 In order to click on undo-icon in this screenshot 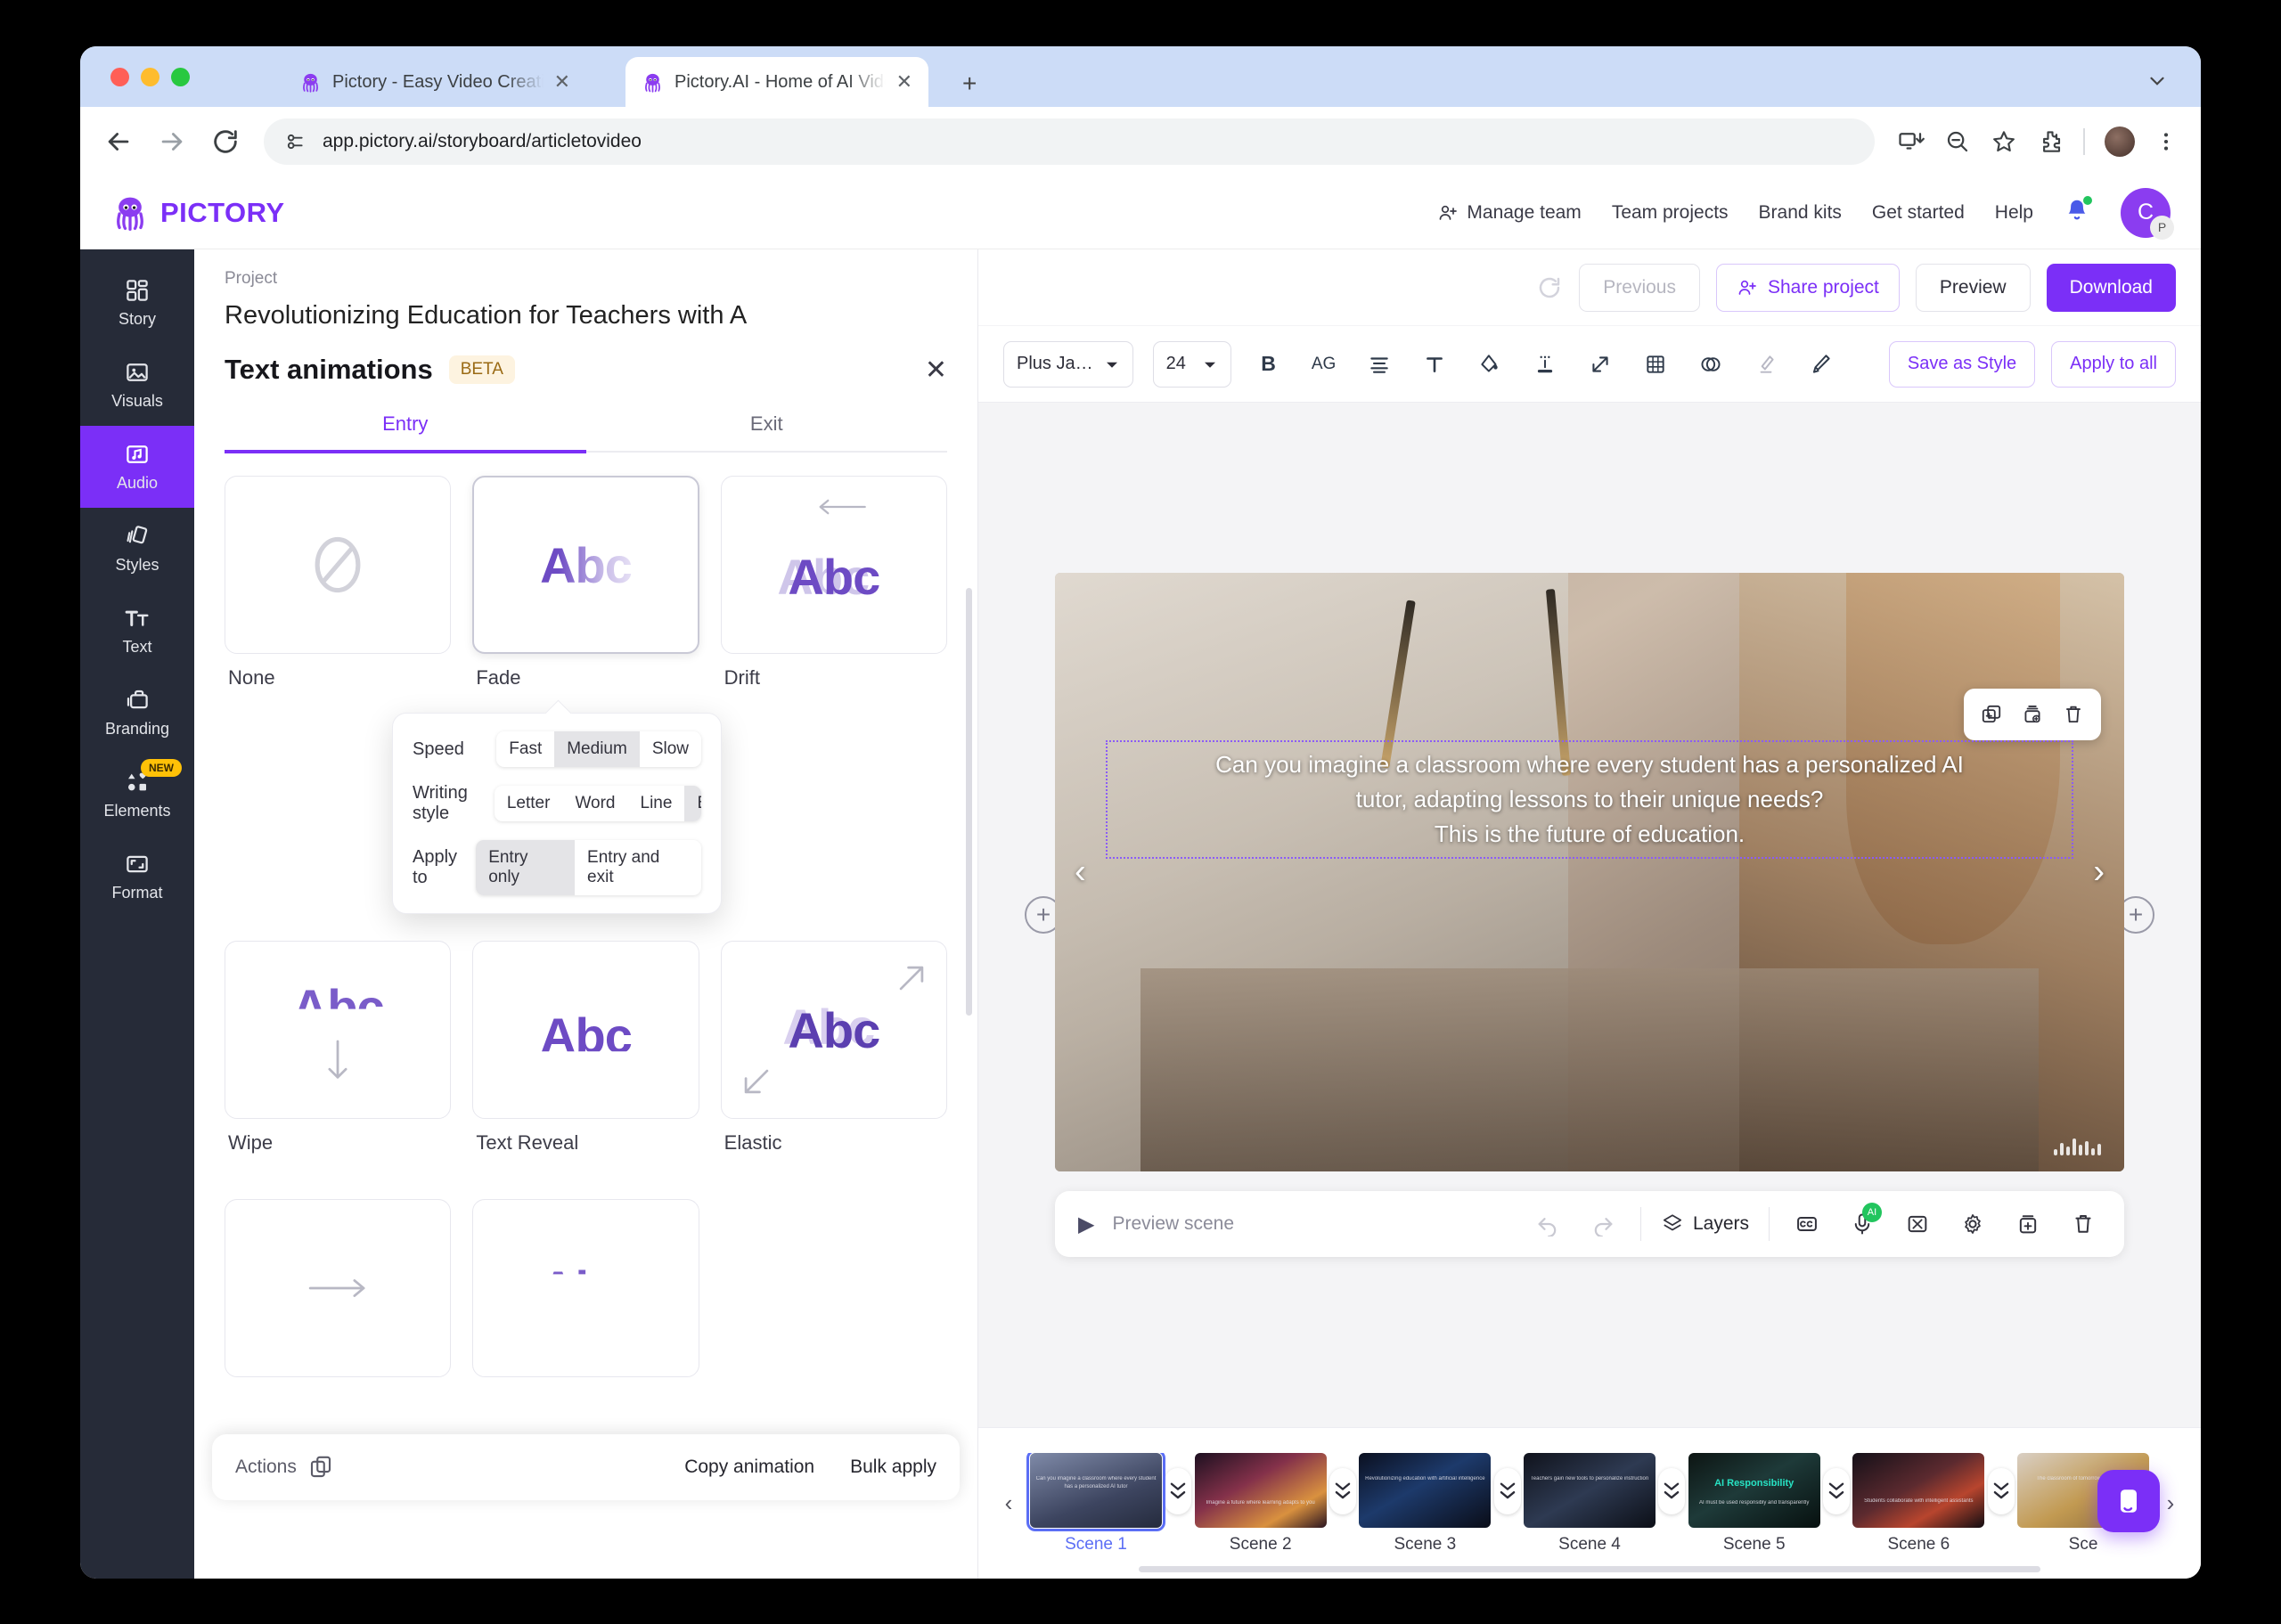, I will do `click(1548, 1224)`.